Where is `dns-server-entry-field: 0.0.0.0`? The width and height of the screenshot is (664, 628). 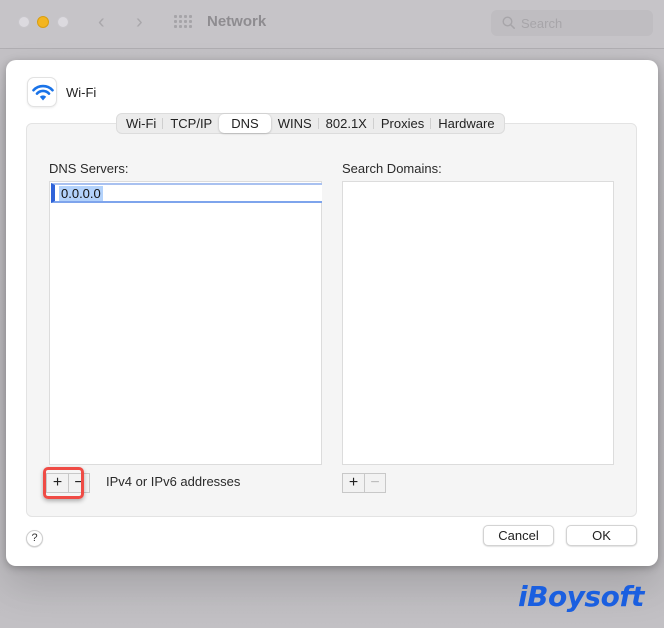 dns-server-entry-field: 0.0.0.0 is located at coordinates (186, 193).